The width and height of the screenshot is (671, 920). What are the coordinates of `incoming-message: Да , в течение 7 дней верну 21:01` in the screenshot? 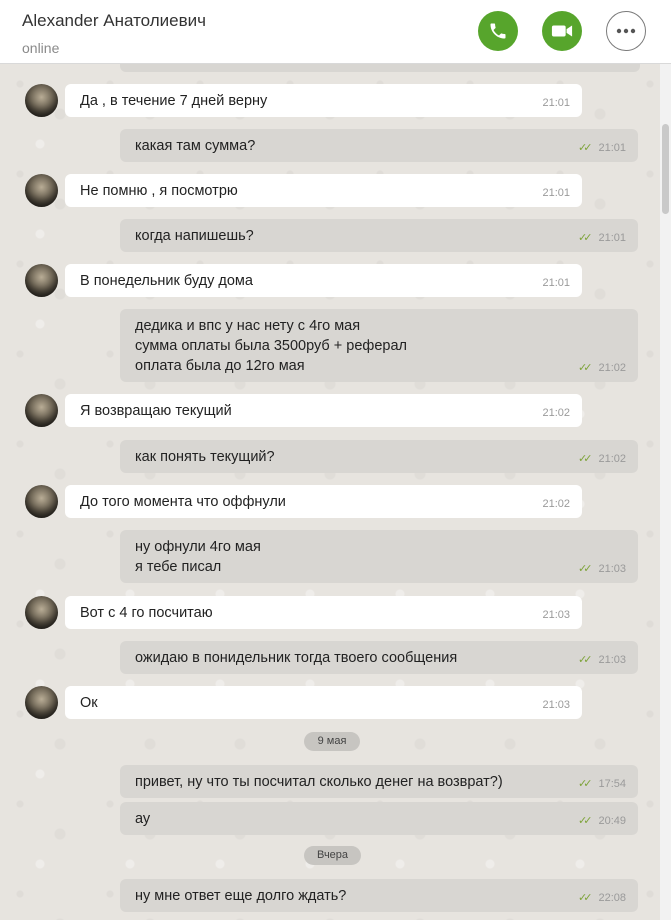 It's located at (323, 100).